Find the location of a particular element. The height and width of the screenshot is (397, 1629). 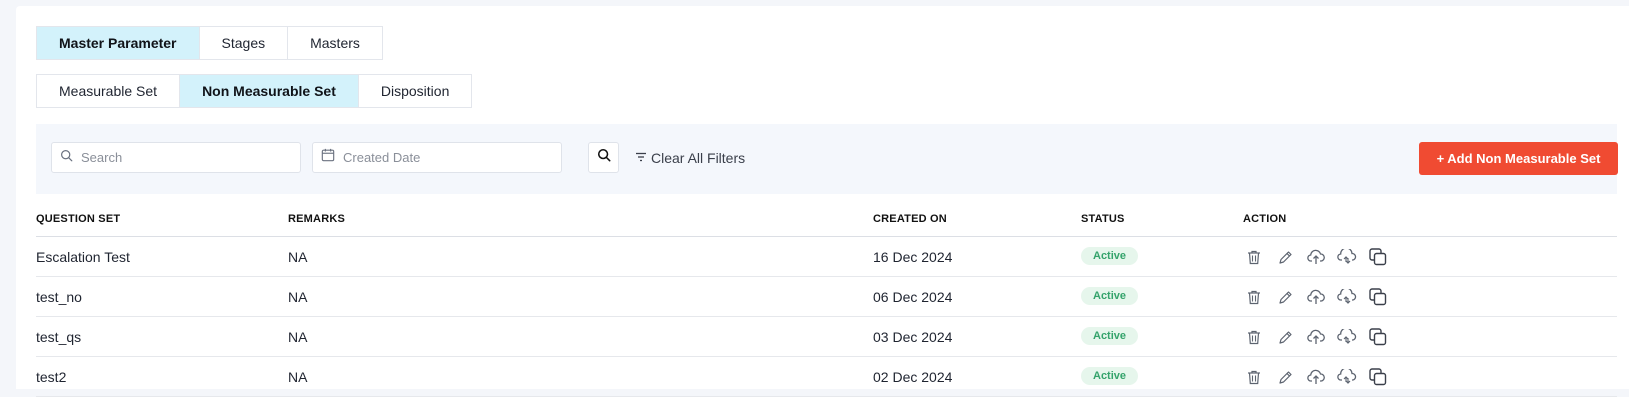

created-on-cell: 02 Dec 2024 is located at coordinates (913, 377).